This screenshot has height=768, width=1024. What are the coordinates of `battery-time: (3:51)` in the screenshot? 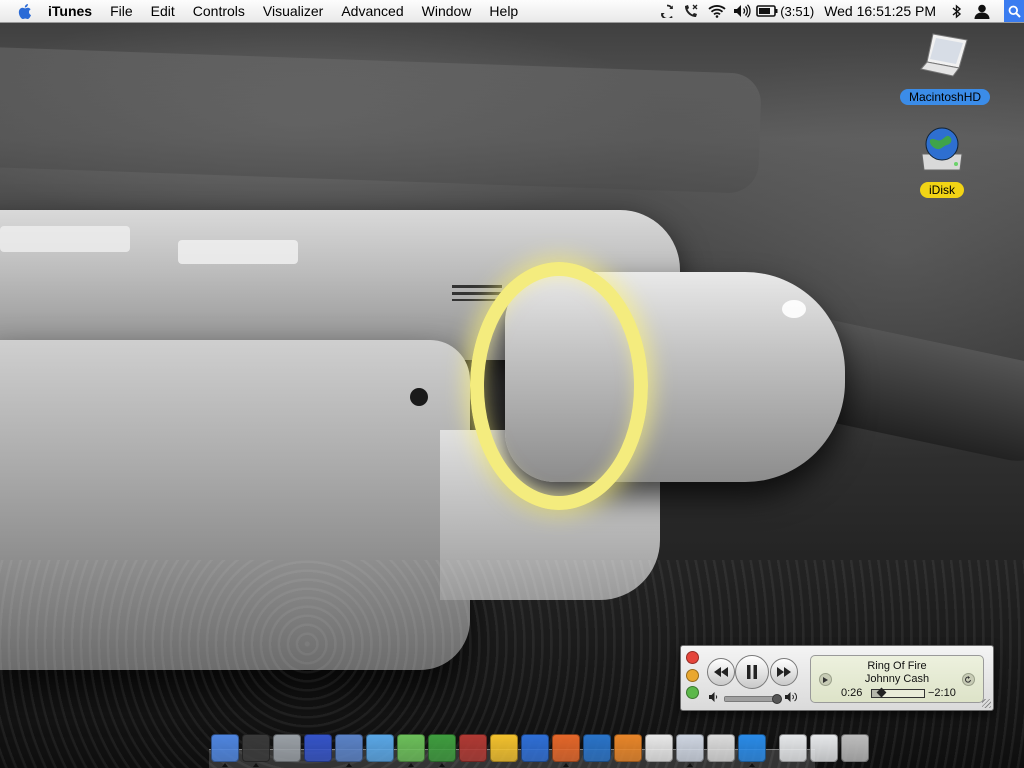 It's located at (797, 11).